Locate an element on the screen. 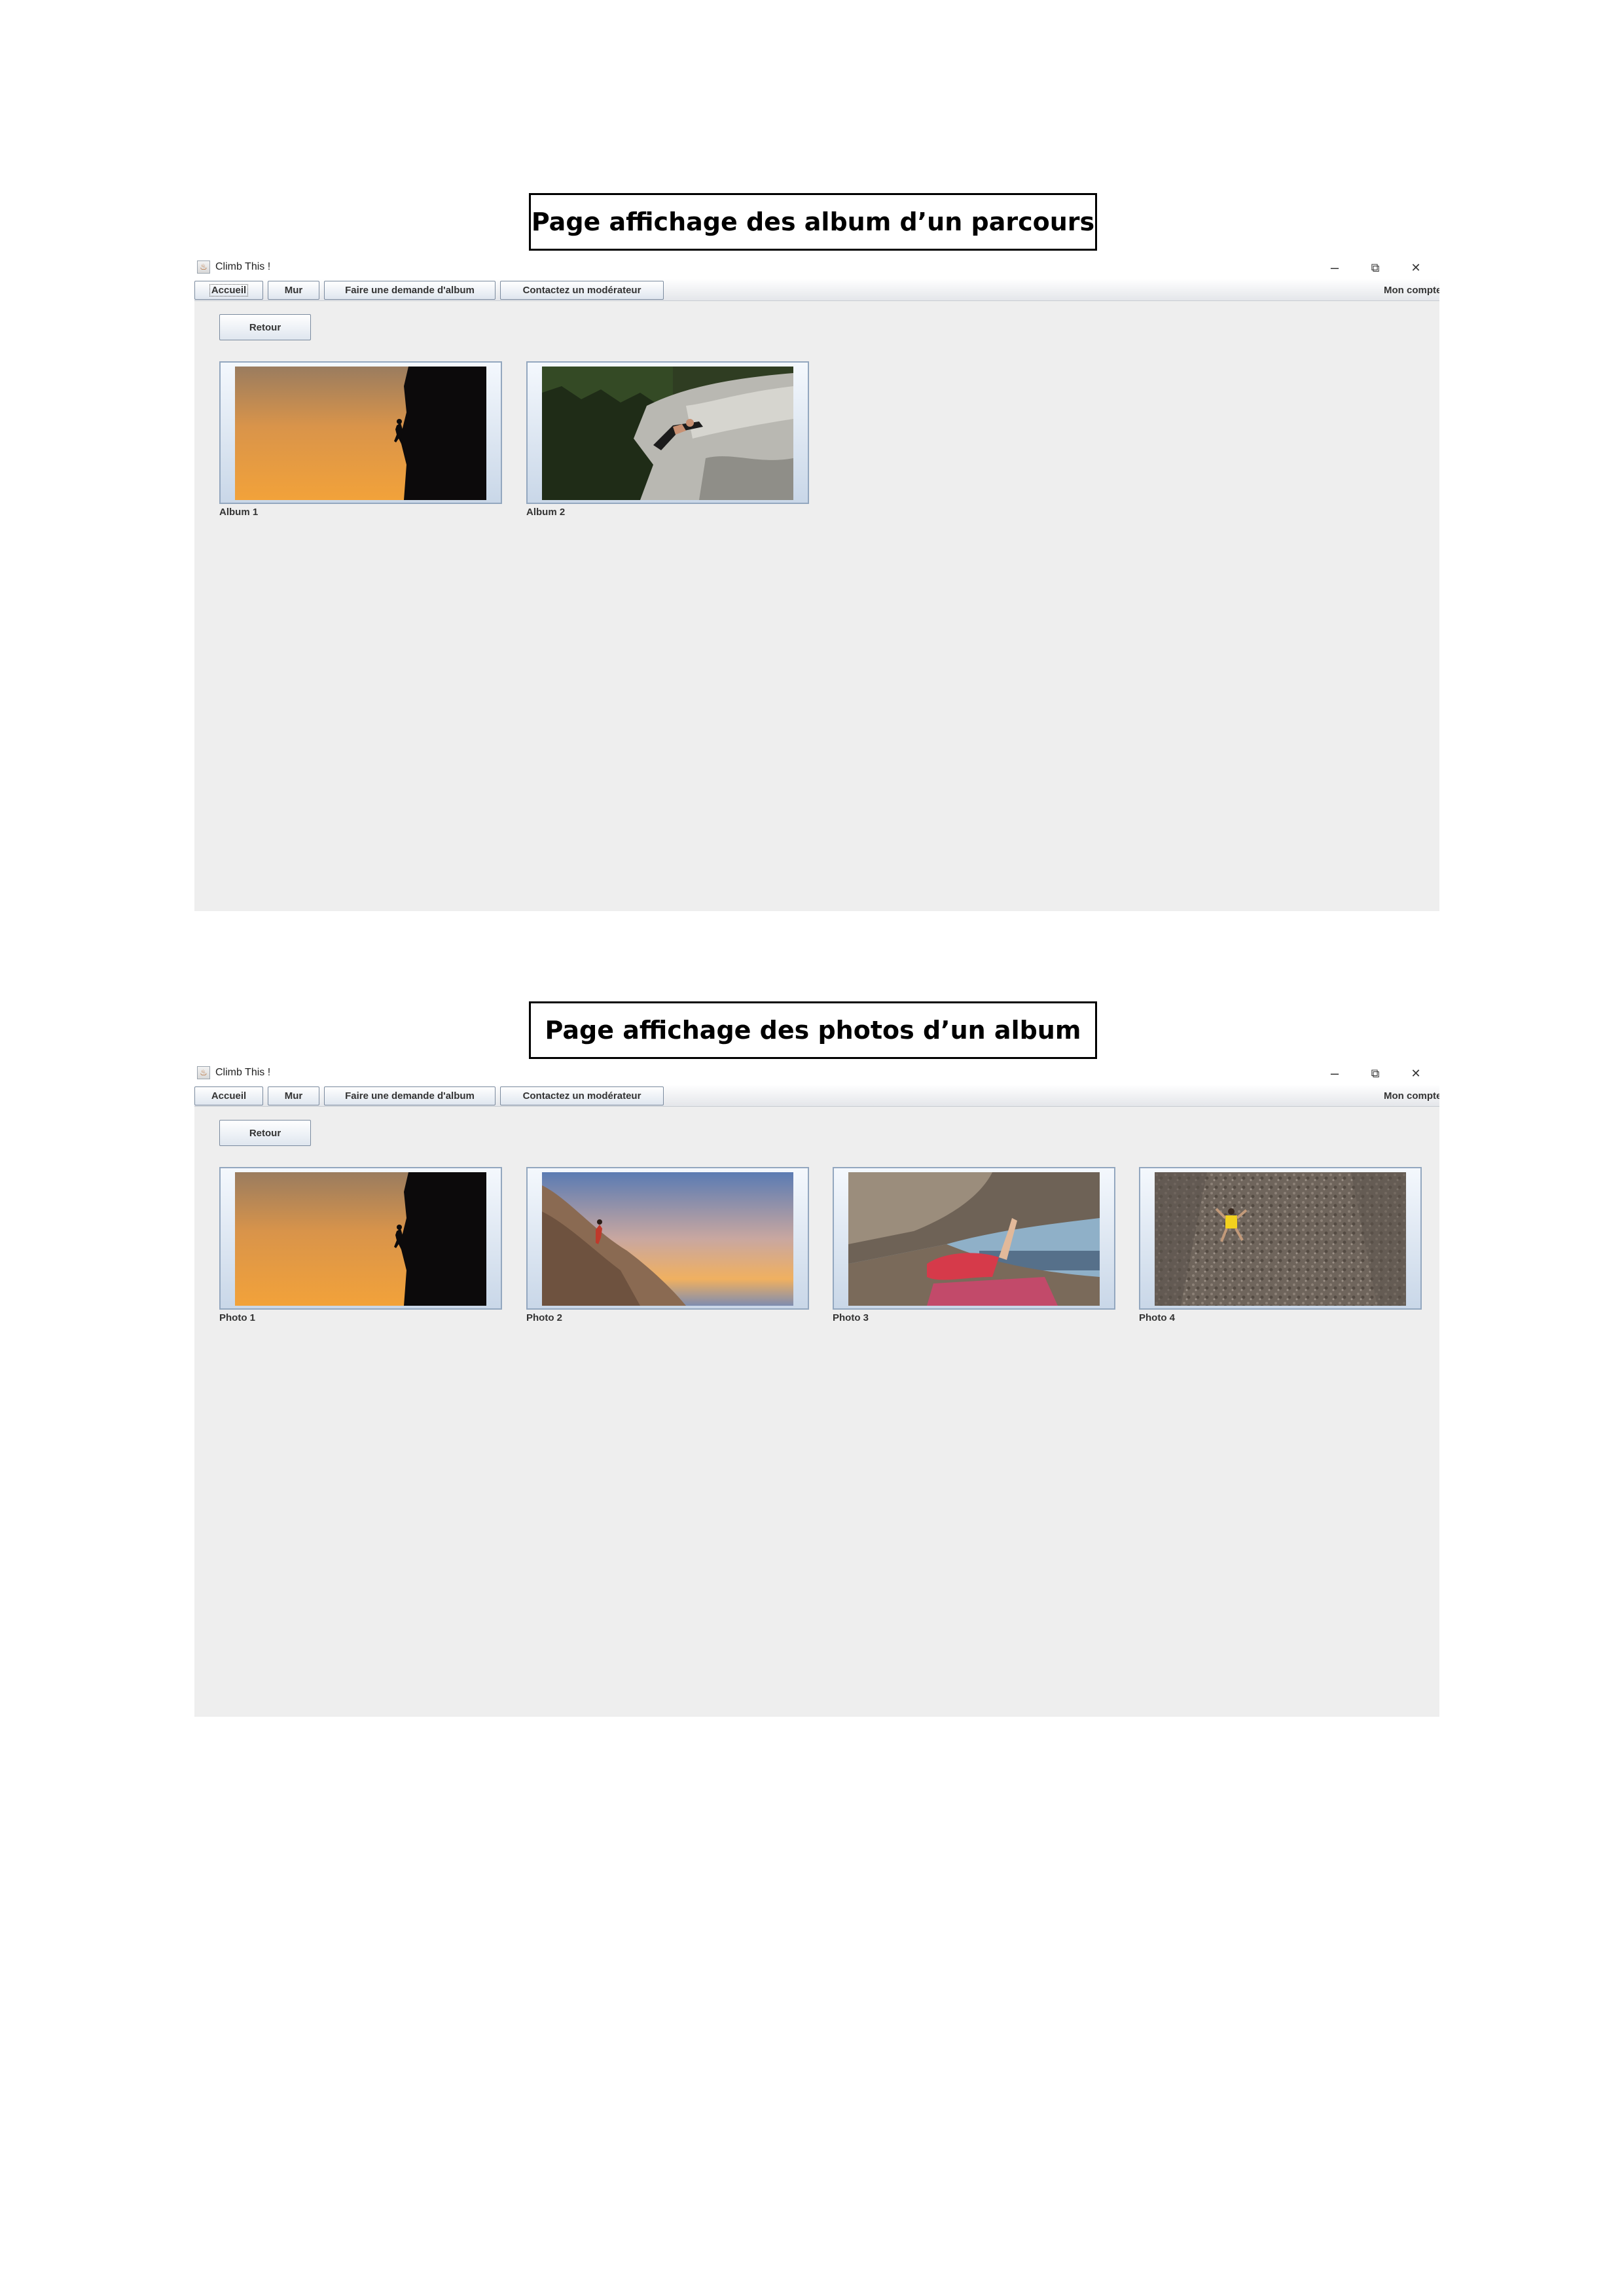 The height and width of the screenshot is (2296, 1624). photo-label: Photo 1 is located at coordinates (237, 1317).